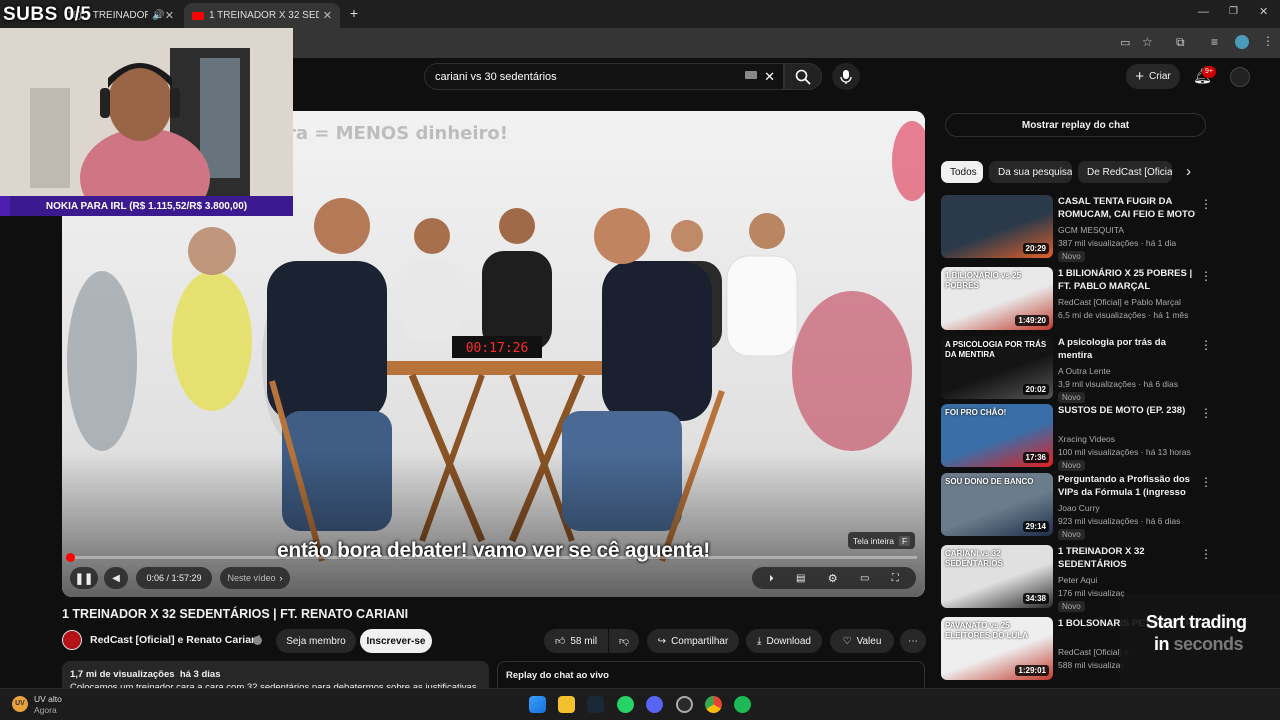 The image size is (1280, 720). I want to click on thumbs-down-icon: 👎︎, so click(624, 641).